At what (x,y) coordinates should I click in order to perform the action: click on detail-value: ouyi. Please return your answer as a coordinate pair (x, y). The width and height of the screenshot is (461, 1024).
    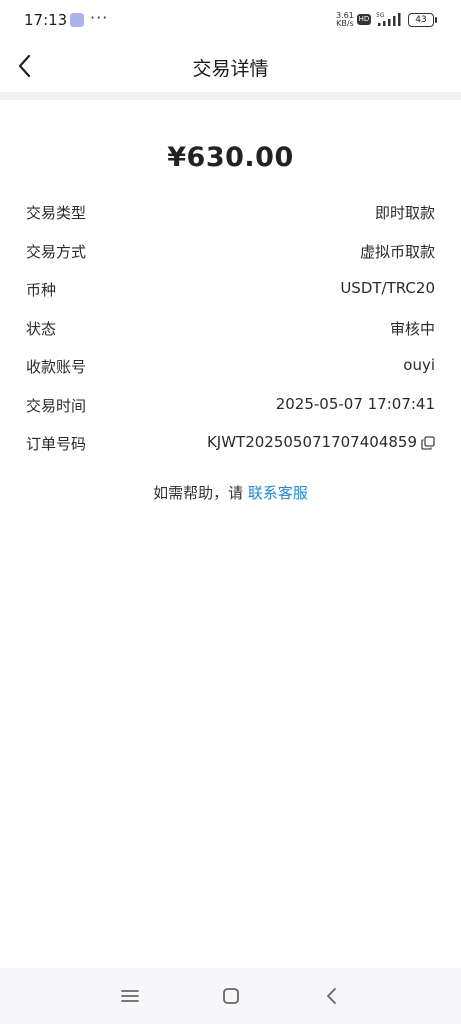
    Looking at the image, I should click on (419, 365).